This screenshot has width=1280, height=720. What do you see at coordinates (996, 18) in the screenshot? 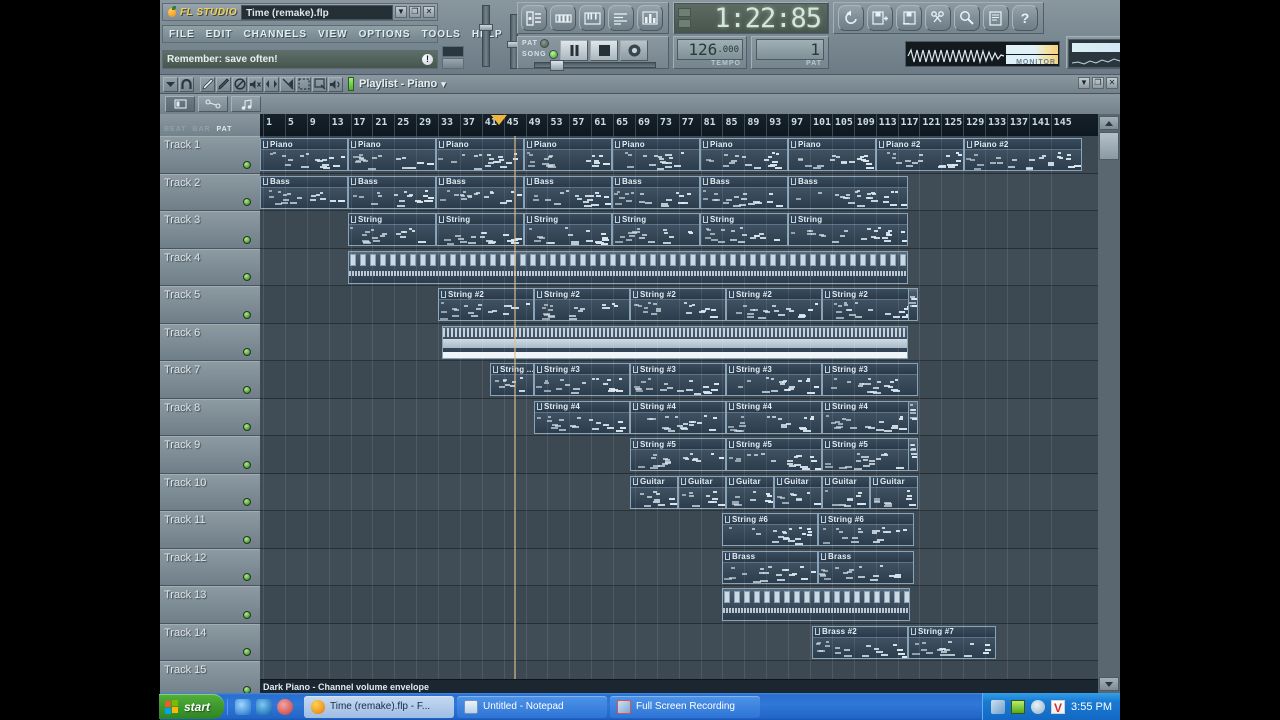
I see `notes-icon` at bounding box center [996, 18].